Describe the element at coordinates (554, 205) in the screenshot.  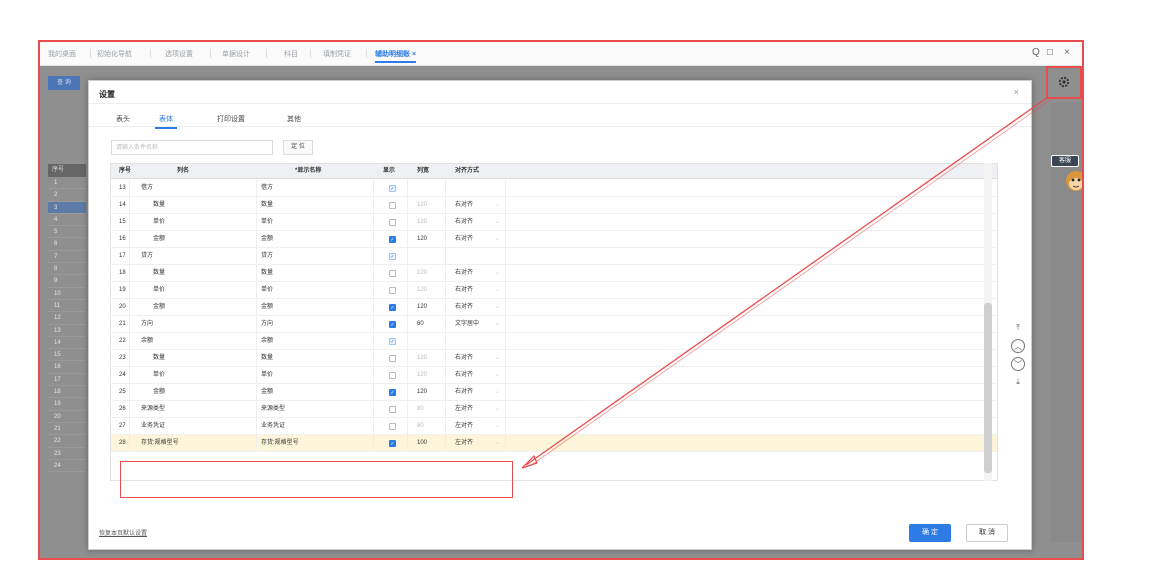
I see `table-row: 14 数量 数量 120 右对齐 ⌄` at that location.